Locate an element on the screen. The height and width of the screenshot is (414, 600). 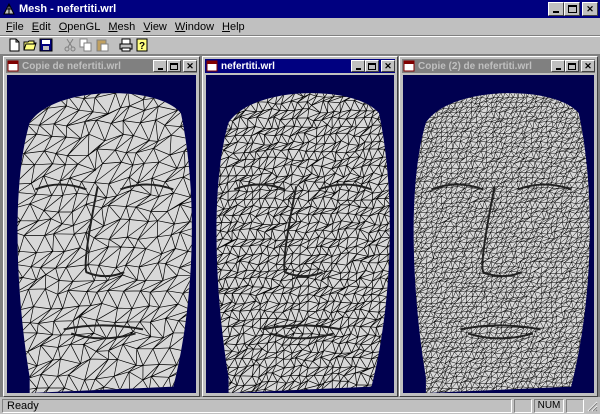
save-button is located at coordinates (46, 45).